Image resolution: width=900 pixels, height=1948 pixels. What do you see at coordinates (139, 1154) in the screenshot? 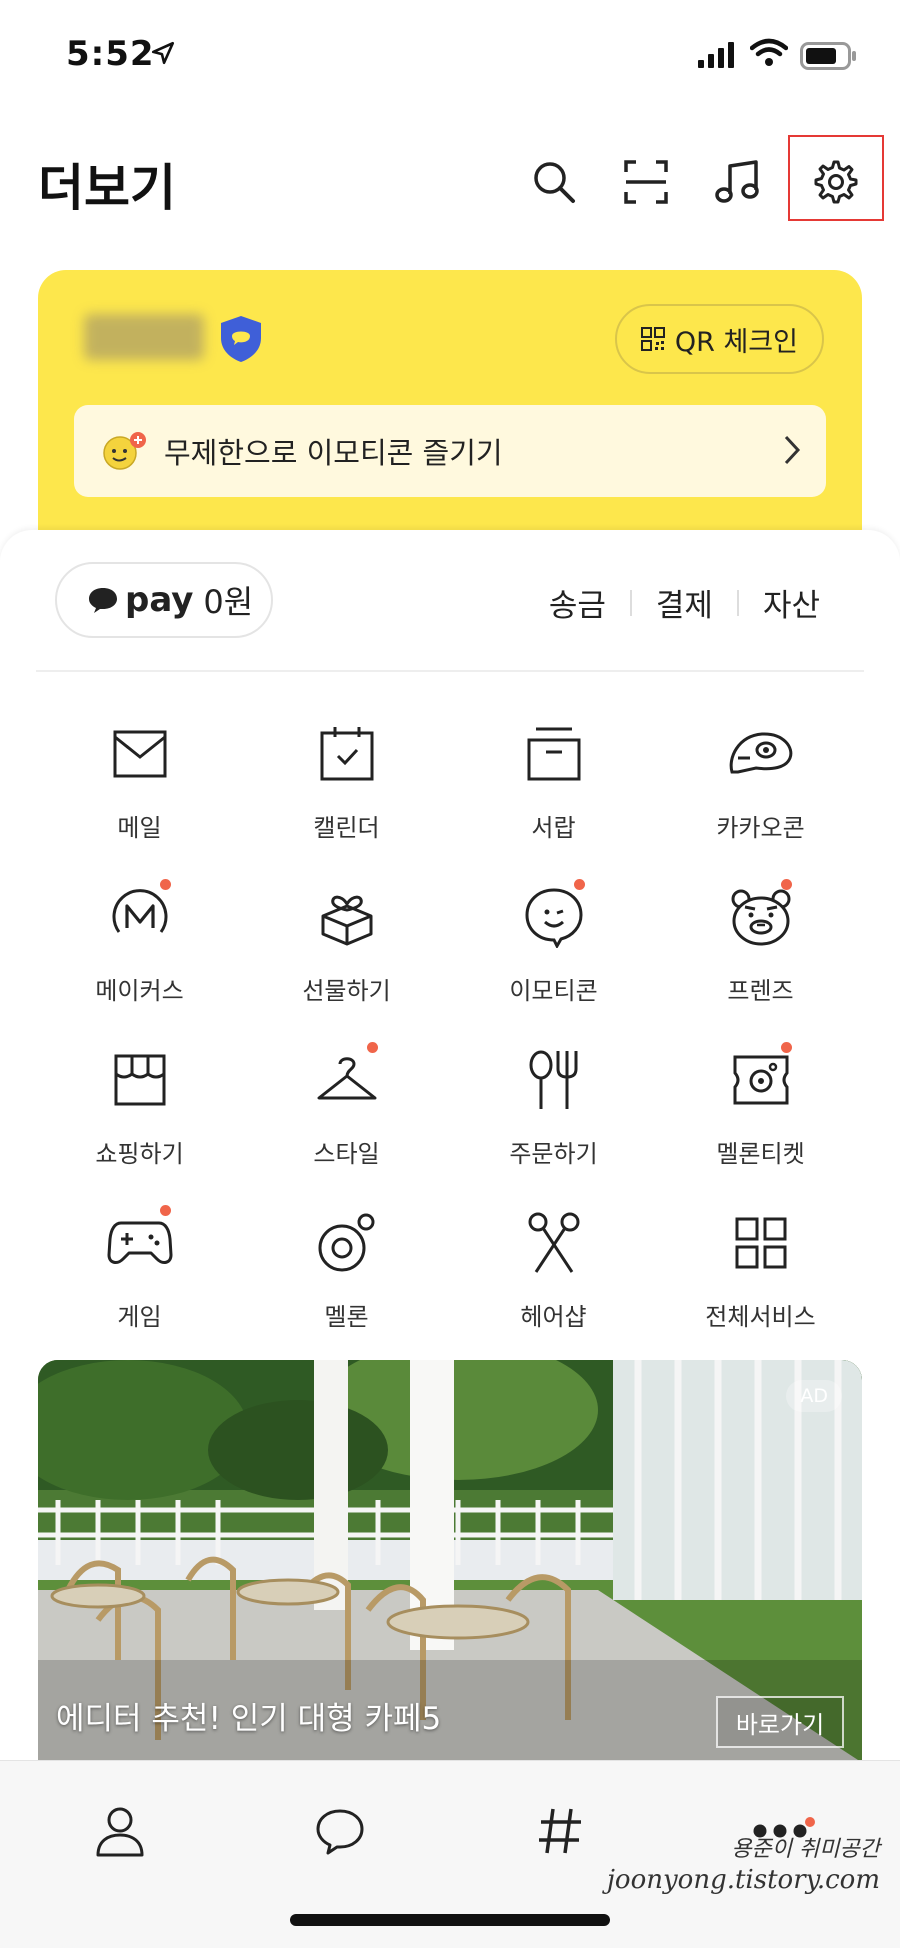
I see `service-label: 쇼핑하기` at bounding box center [139, 1154].